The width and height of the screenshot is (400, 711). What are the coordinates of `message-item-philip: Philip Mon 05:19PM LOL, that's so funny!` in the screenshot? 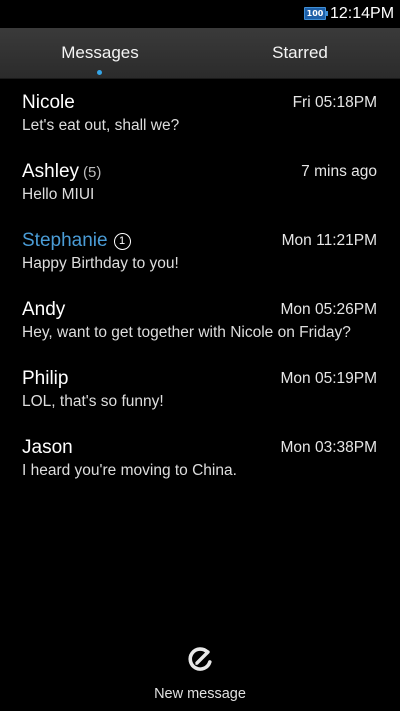 It's located at (200, 389).